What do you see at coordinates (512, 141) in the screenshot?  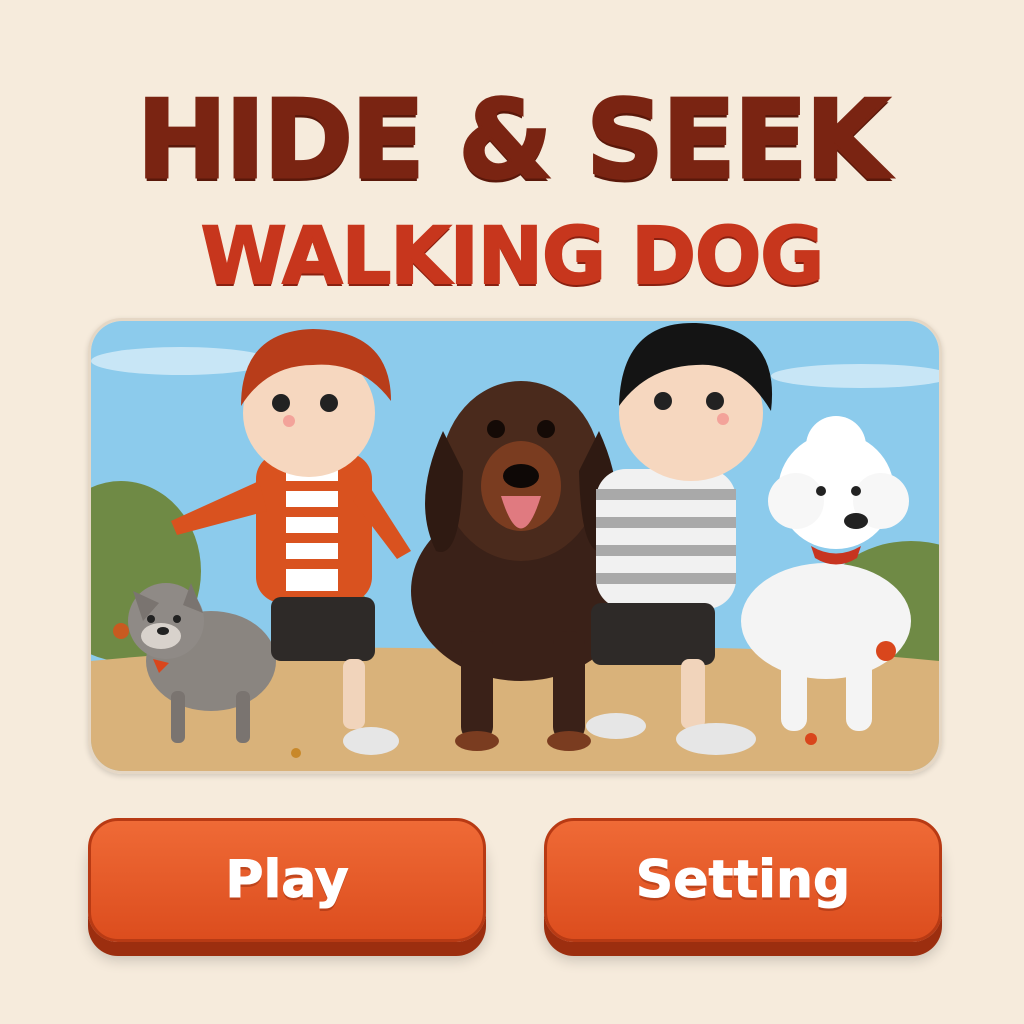 I see `game-title: HIDE & SEEK` at bounding box center [512, 141].